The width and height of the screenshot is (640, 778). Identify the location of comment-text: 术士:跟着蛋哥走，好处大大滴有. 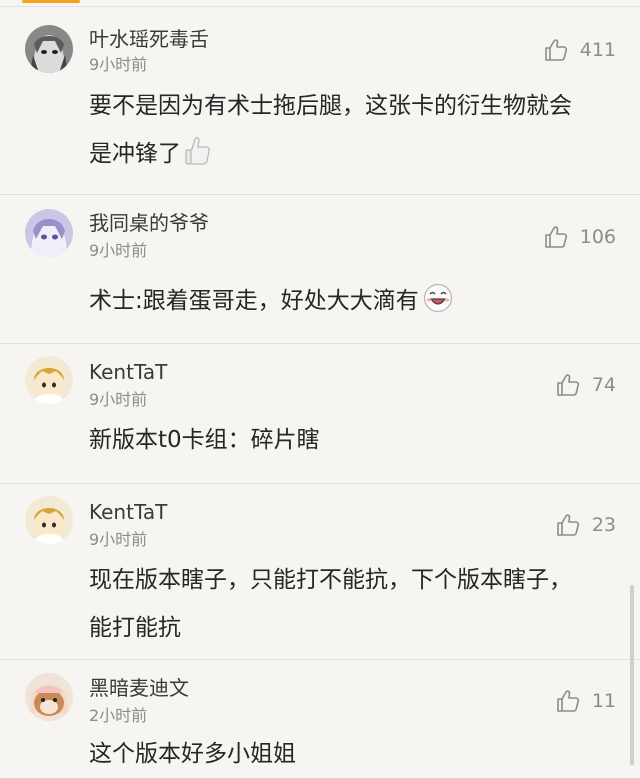
(354, 303).